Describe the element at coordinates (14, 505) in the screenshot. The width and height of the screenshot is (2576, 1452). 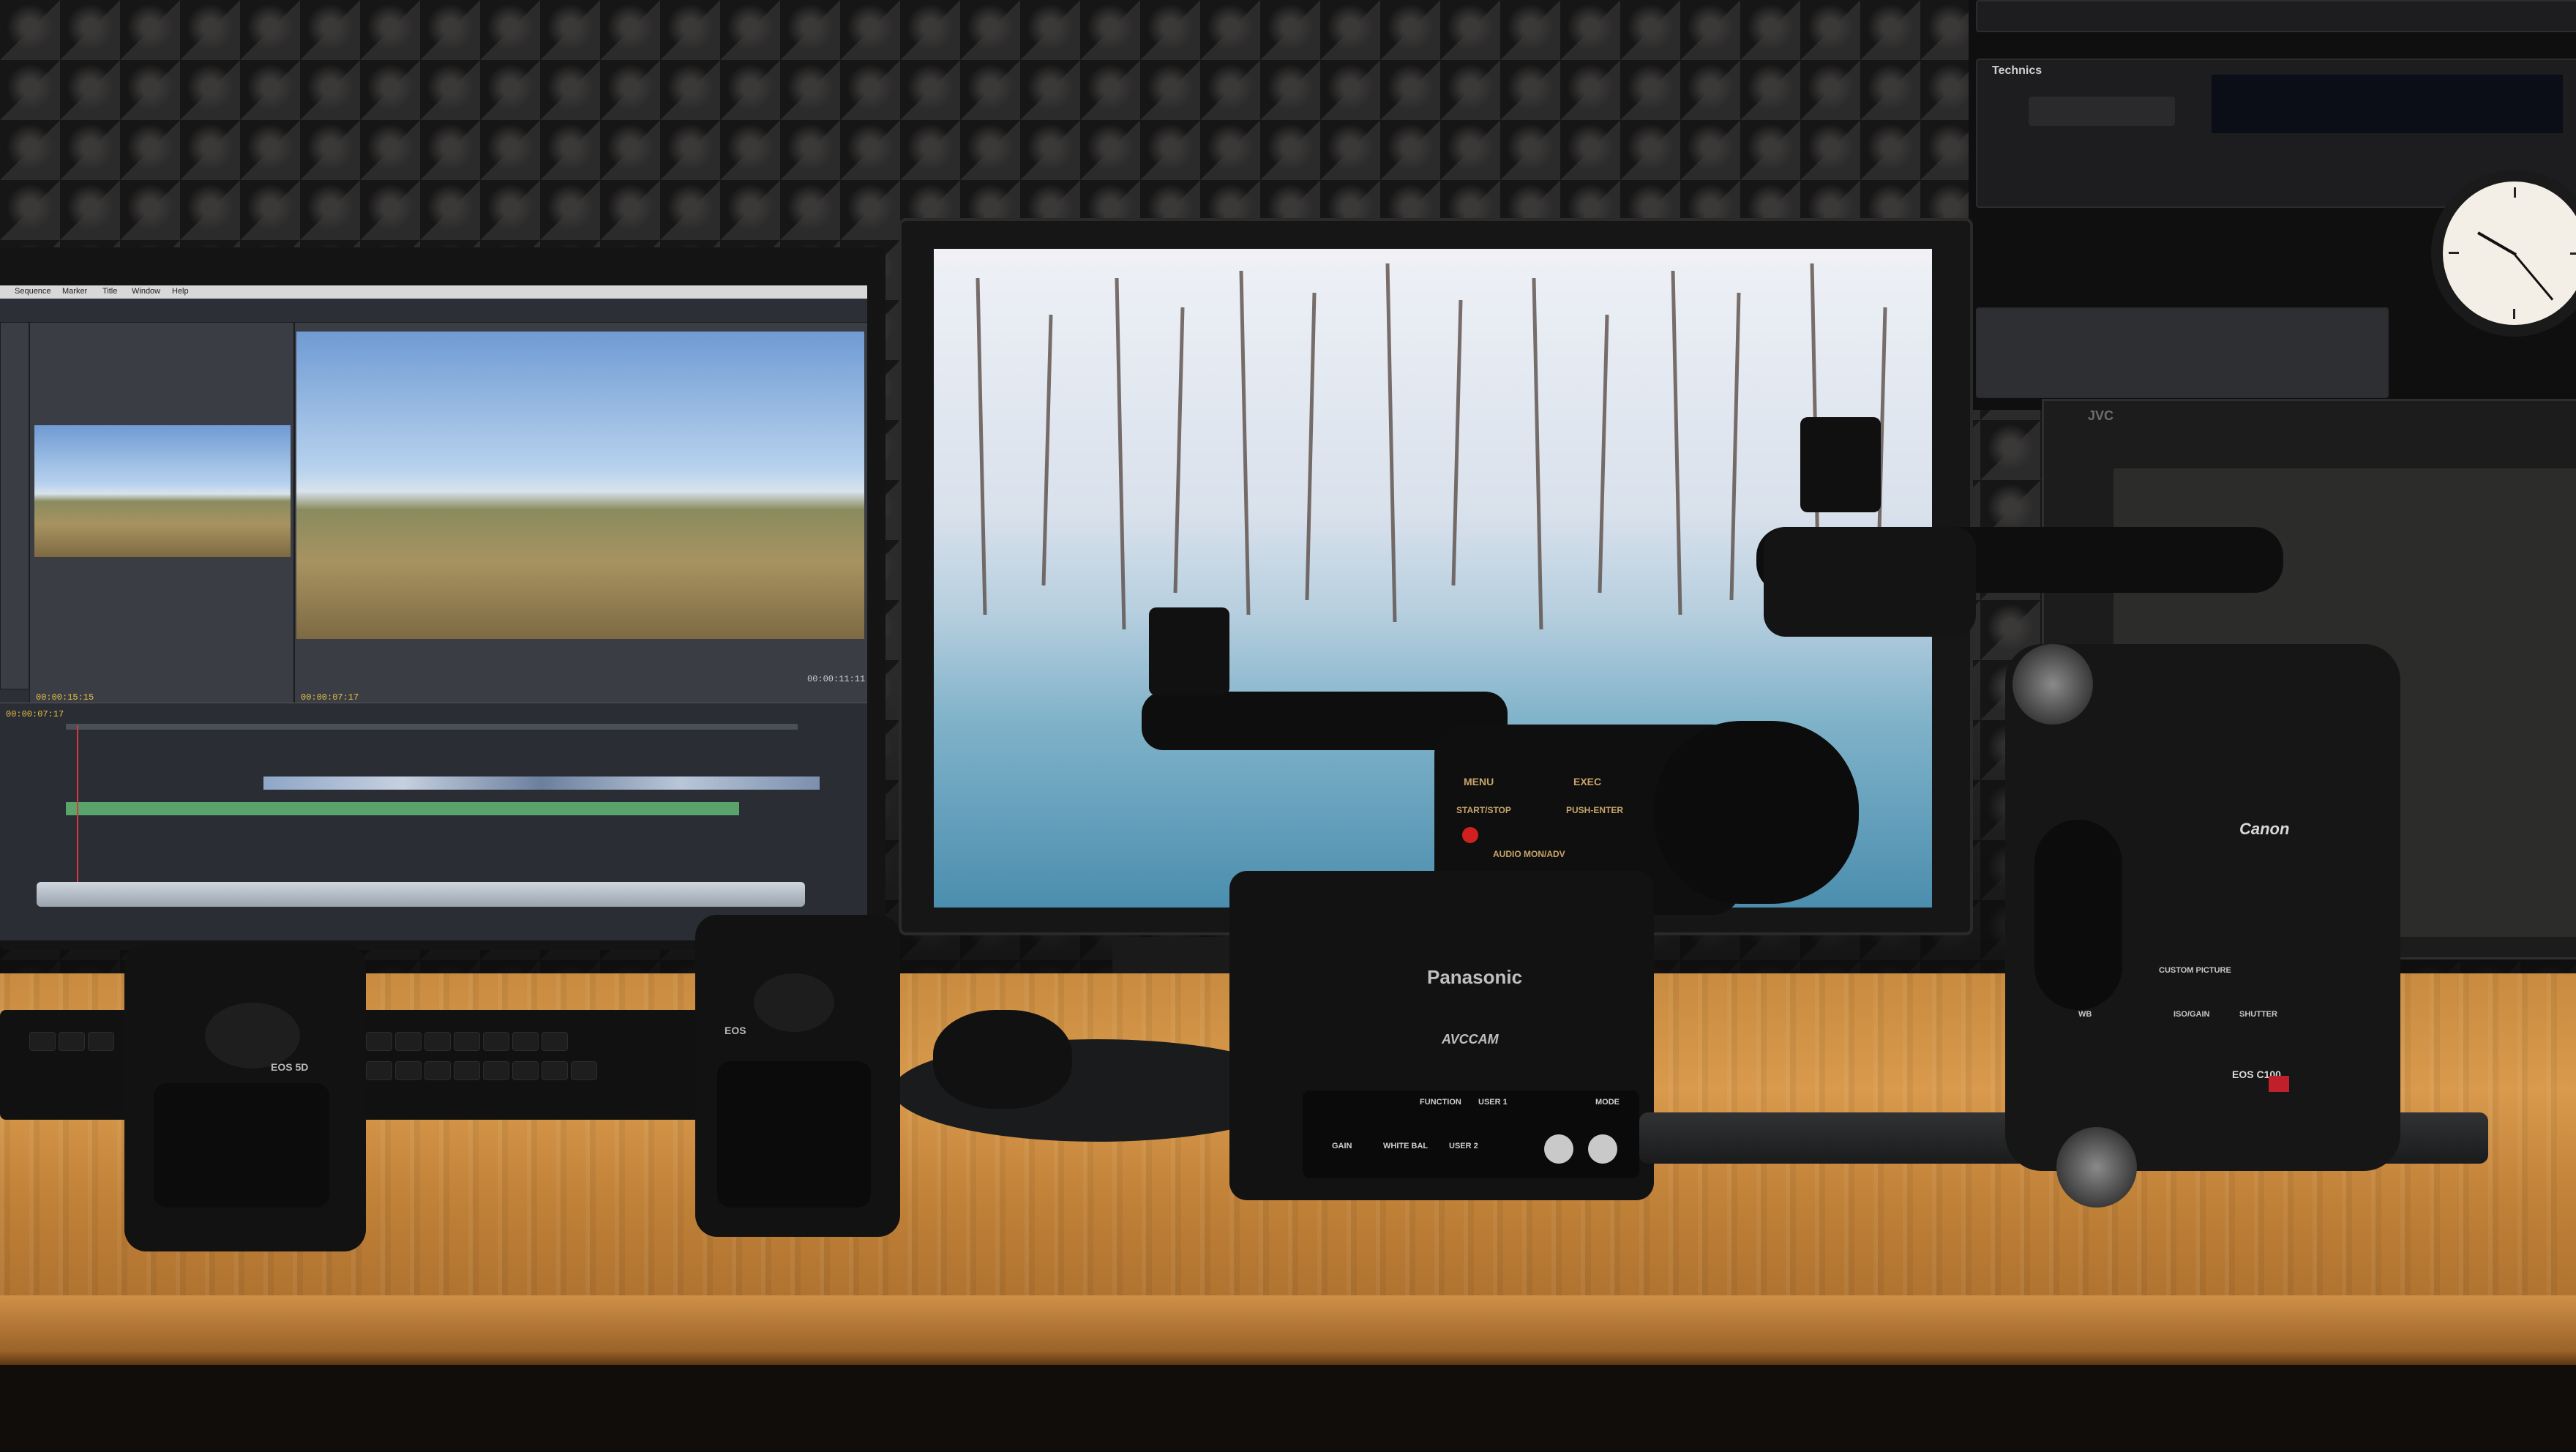
I see `tools-panel` at that location.